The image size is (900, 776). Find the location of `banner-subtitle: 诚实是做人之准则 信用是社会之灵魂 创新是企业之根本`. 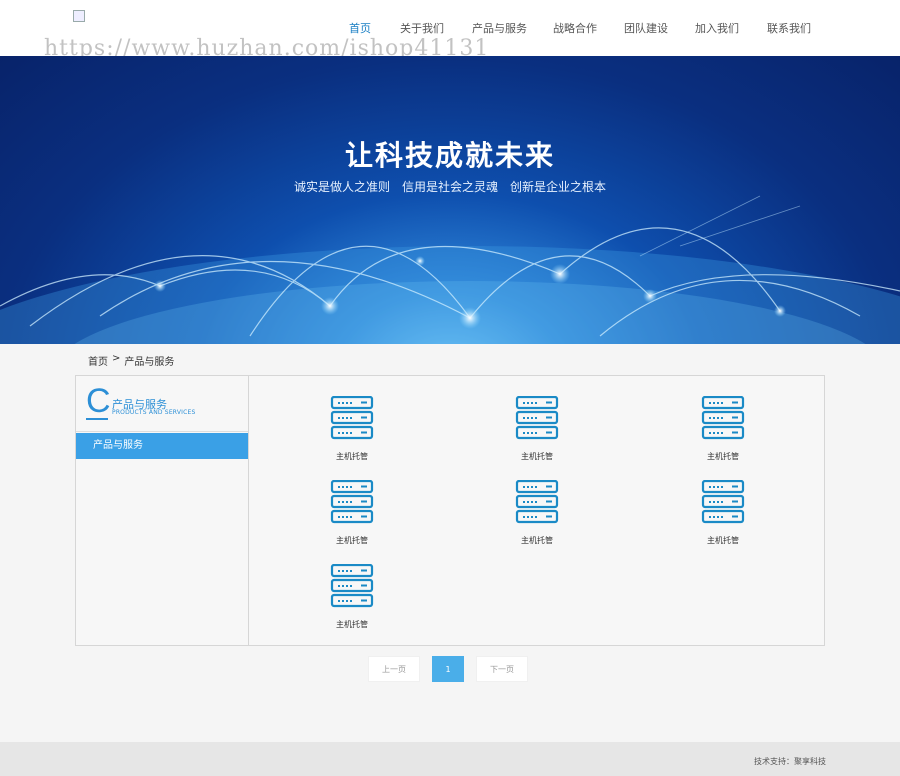

banner-subtitle: 诚实是做人之准则 信用是社会之灵魂 创新是企业之根本 is located at coordinates (449, 187).